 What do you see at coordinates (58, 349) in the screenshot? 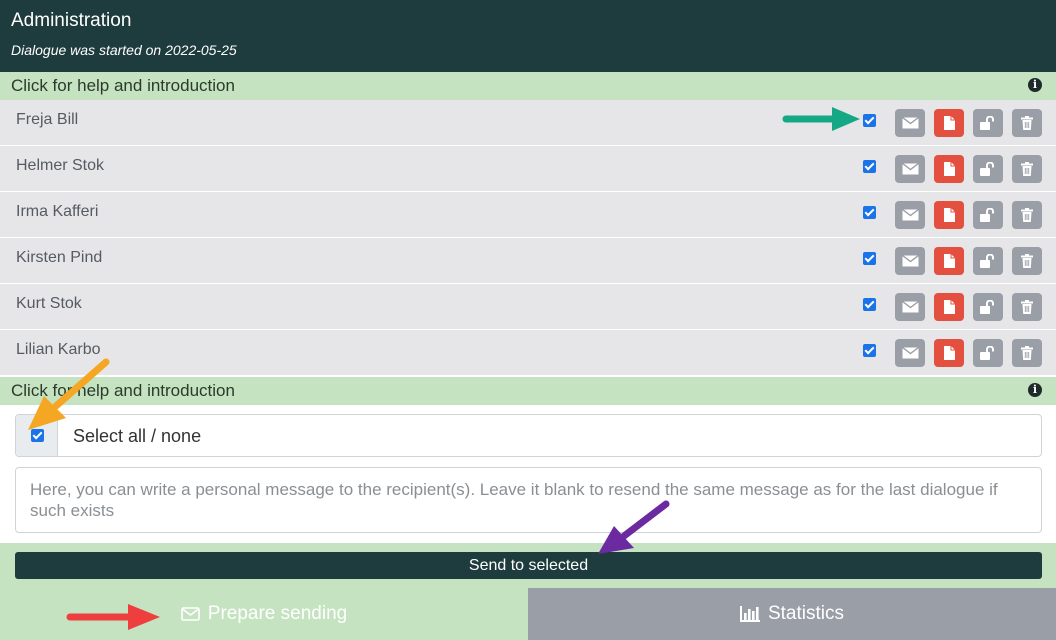
I see `participant-name: Lilian Karbo` at bounding box center [58, 349].